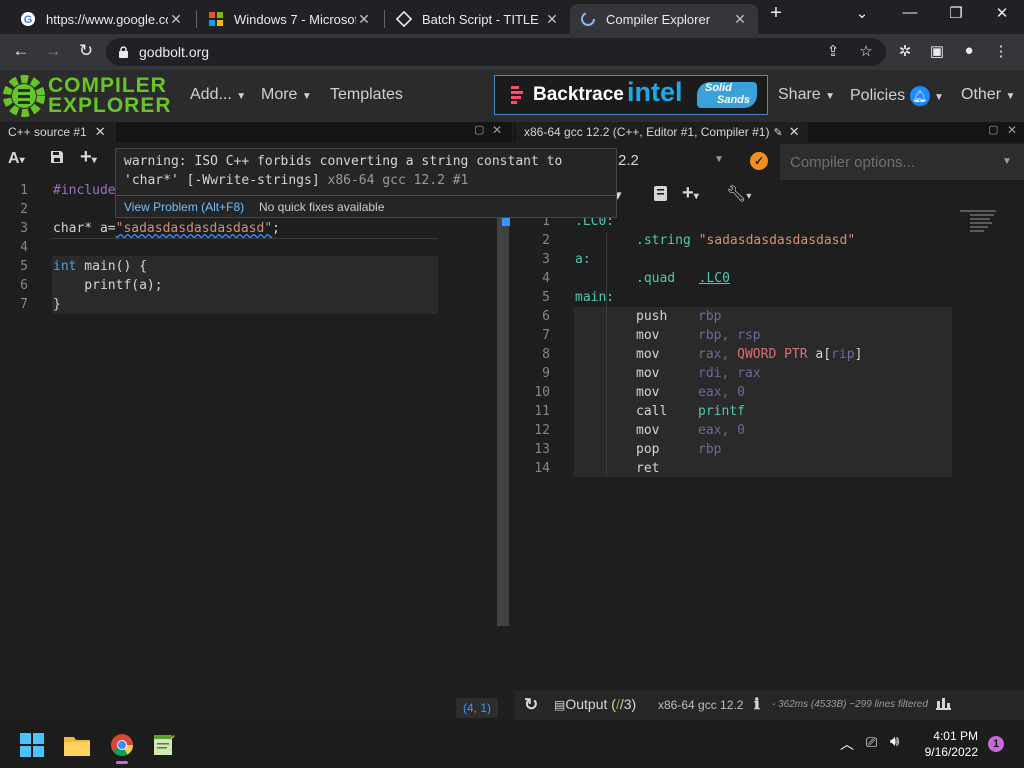 The width and height of the screenshot is (1024, 768). Describe the element at coordinates (738, 194) in the screenshot. I see `wrench-icon: 🔧︎▾` at that location.